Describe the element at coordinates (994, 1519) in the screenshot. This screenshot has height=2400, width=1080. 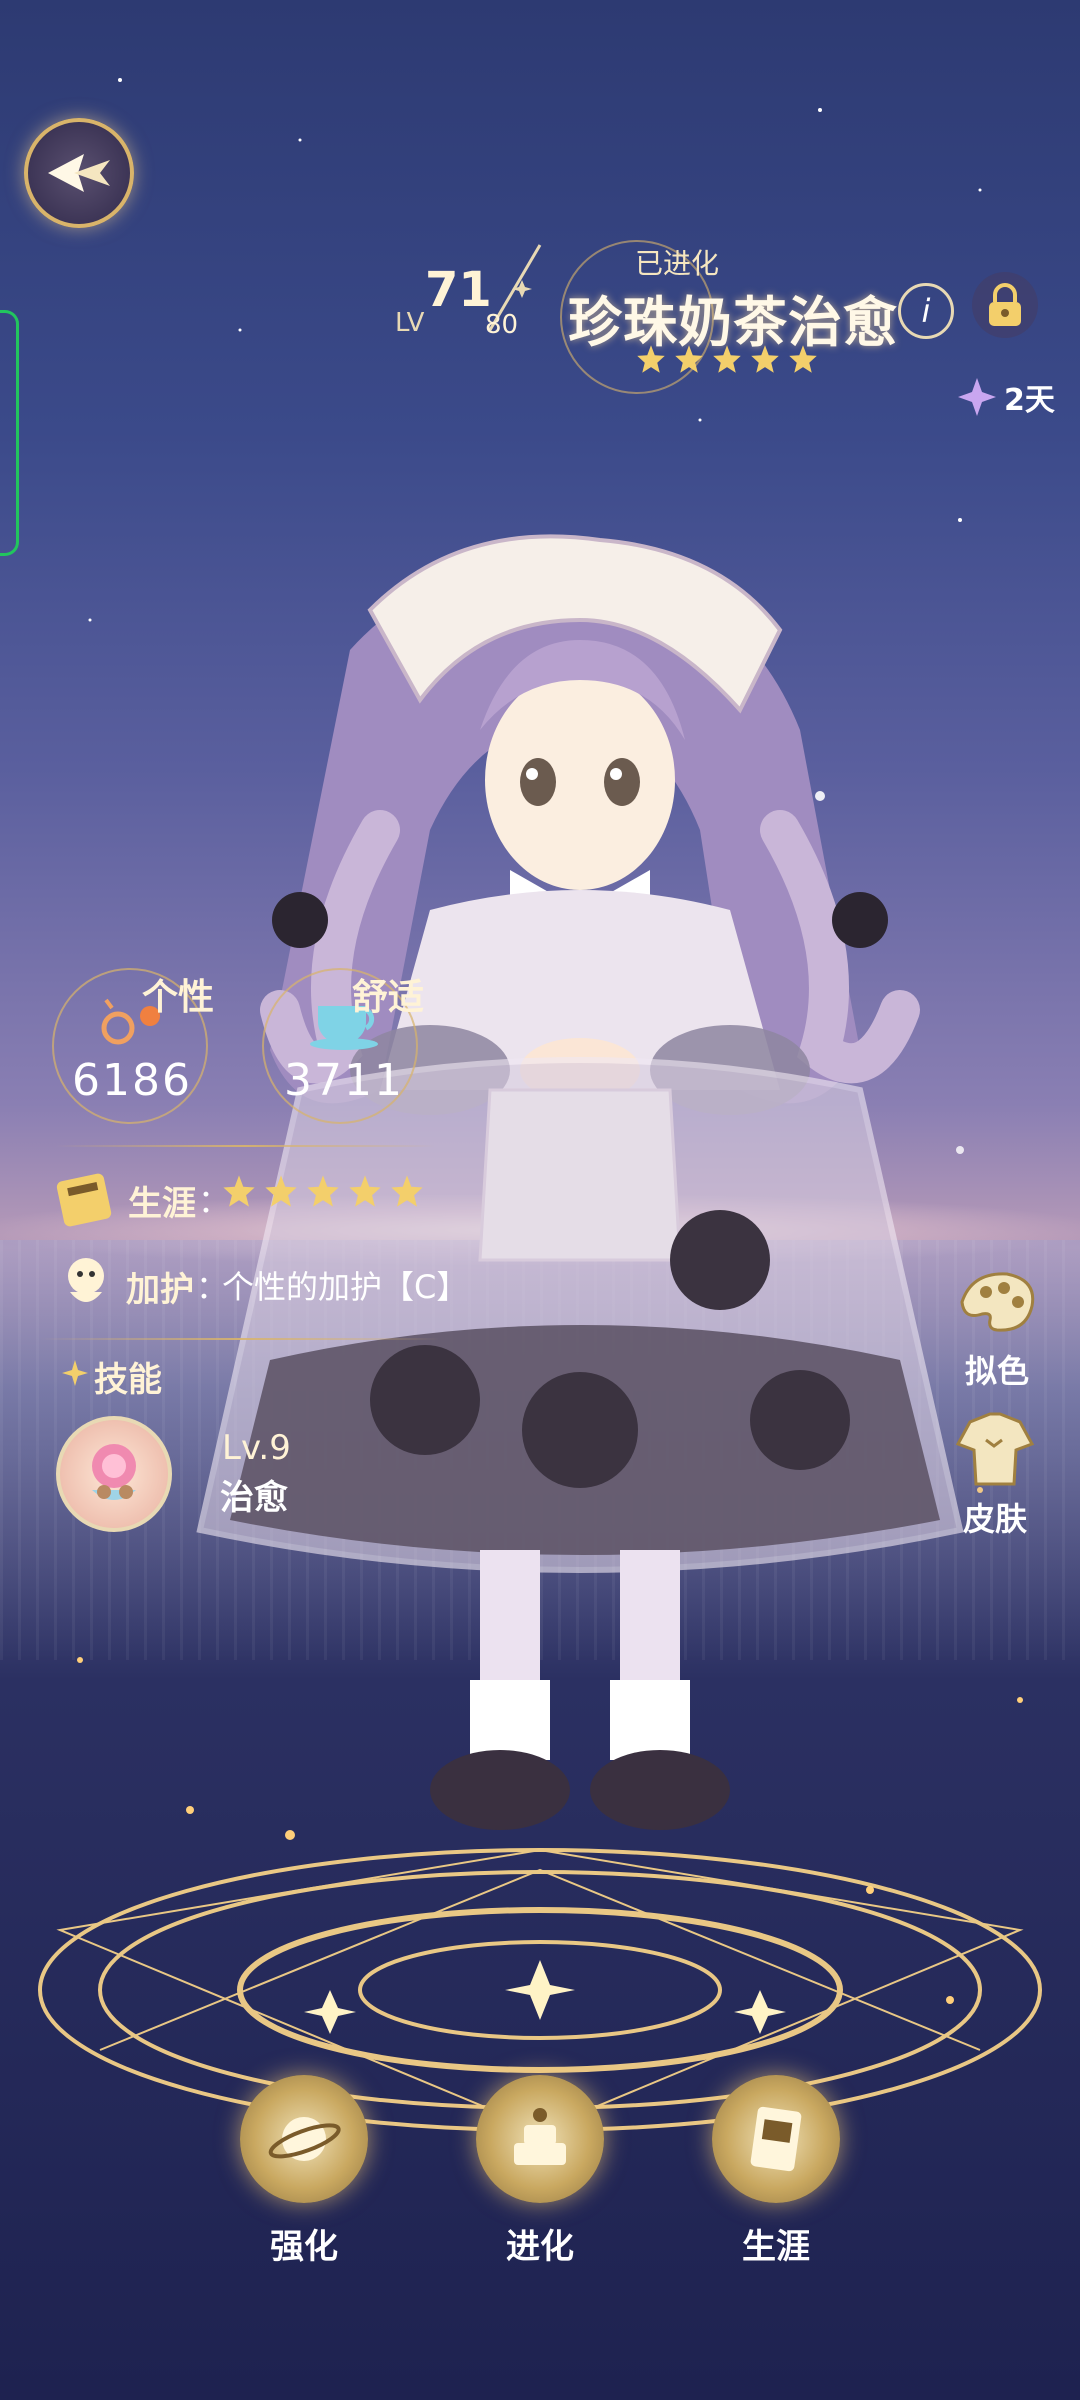
I see `skin-label: 皮肤` at that location.